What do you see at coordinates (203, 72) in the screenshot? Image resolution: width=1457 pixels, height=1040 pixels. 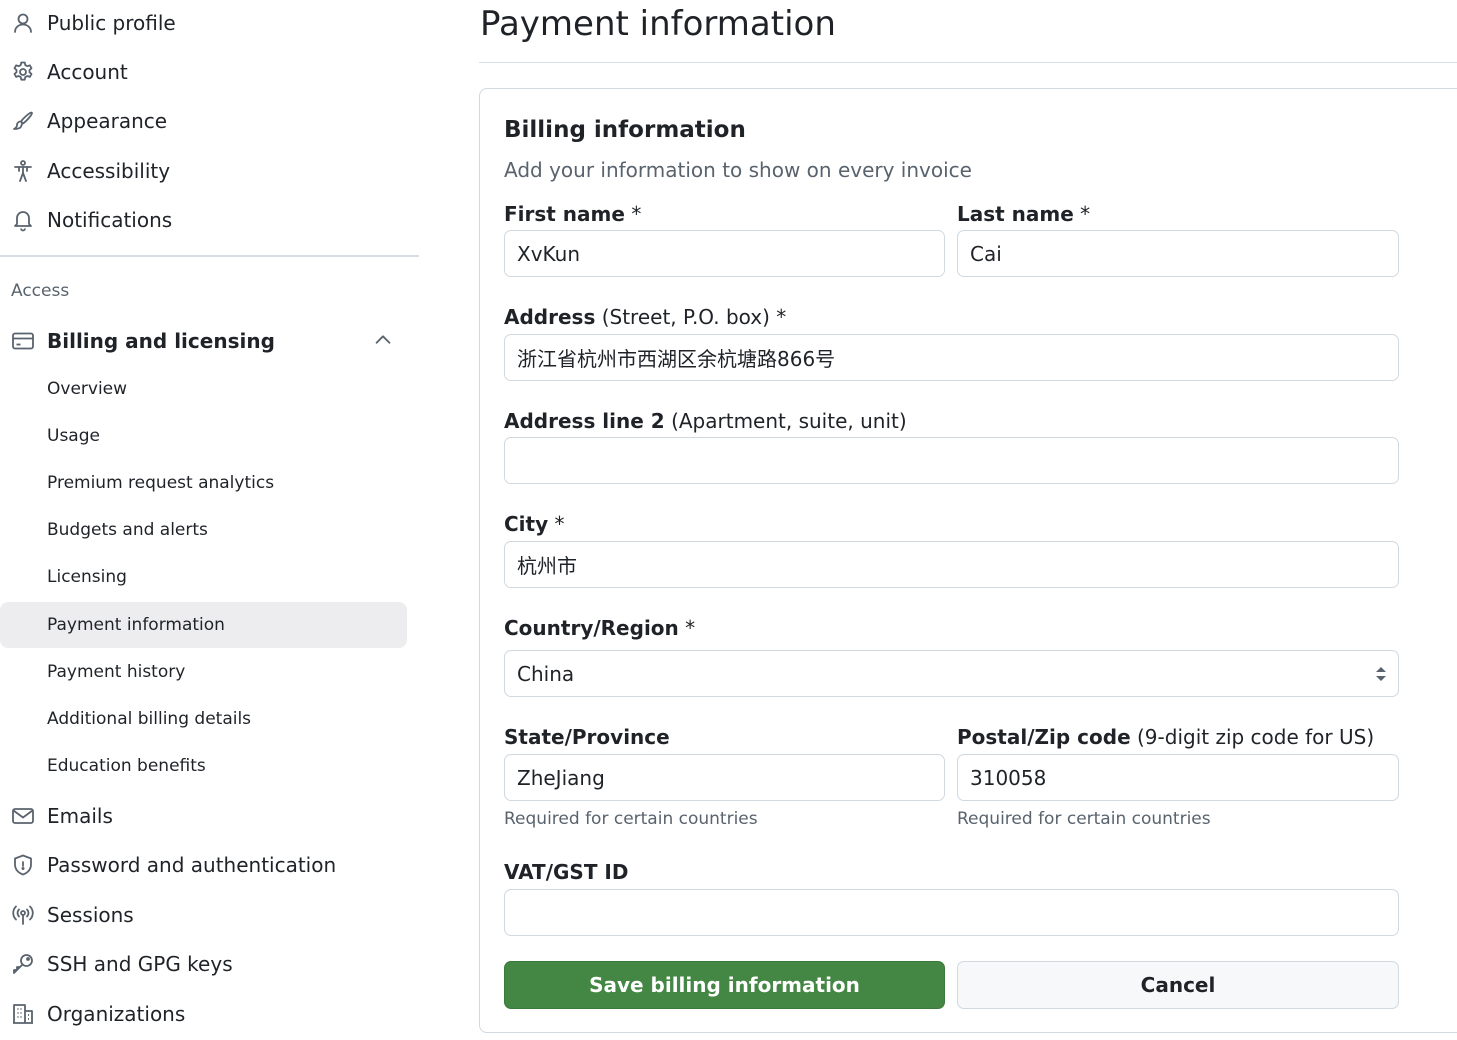 I see `sidebar-item-account: Account` at bounding box center [203, 72].